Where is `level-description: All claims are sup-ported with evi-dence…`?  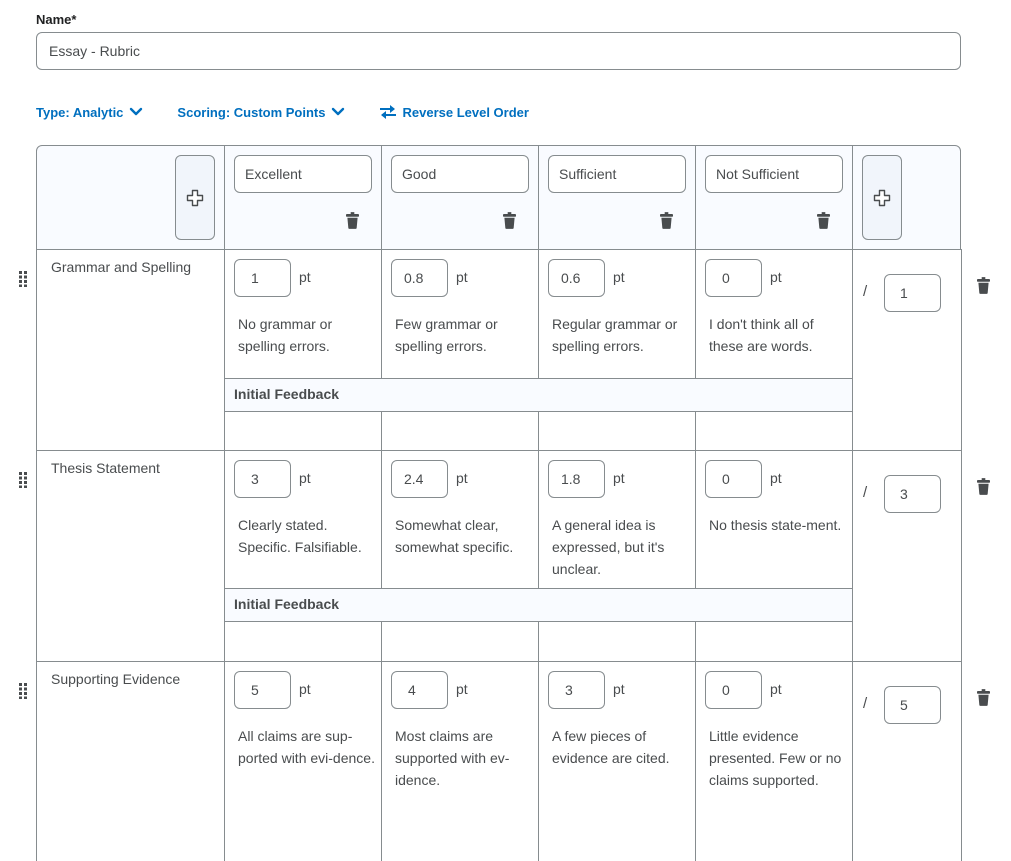 level-description: All claims are sup-ported with evi-dence… is located at coordinates (308, 747).